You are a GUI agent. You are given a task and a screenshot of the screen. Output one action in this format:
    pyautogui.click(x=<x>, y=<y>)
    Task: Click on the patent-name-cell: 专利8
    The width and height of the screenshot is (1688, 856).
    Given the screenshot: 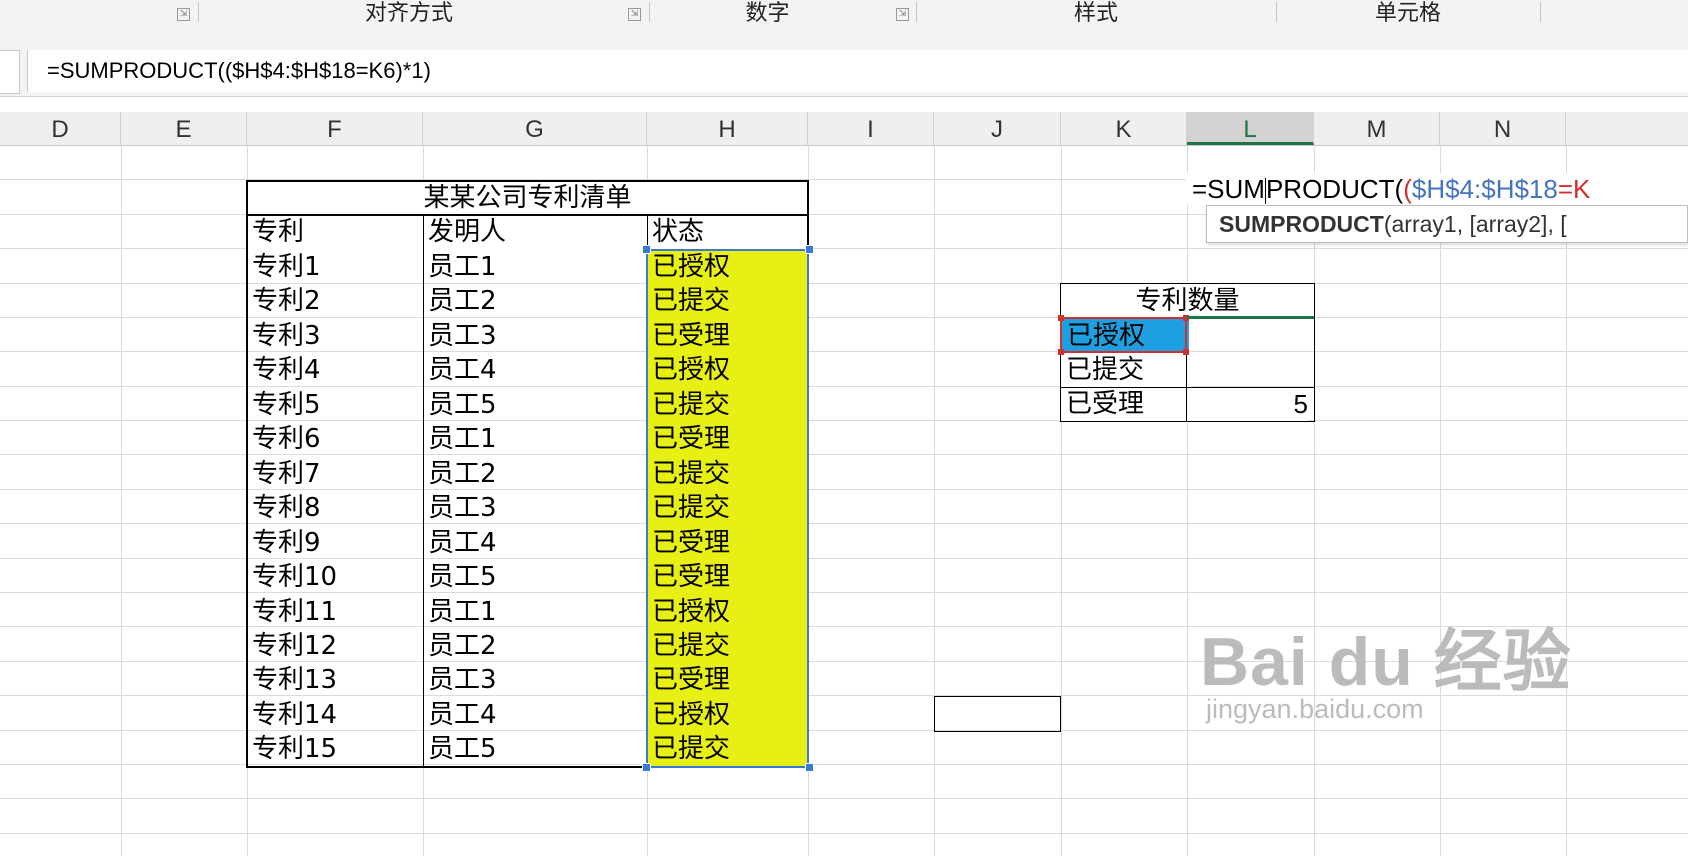 What is the action you would take?
    pyautogui.click(x=337, y=508)
    